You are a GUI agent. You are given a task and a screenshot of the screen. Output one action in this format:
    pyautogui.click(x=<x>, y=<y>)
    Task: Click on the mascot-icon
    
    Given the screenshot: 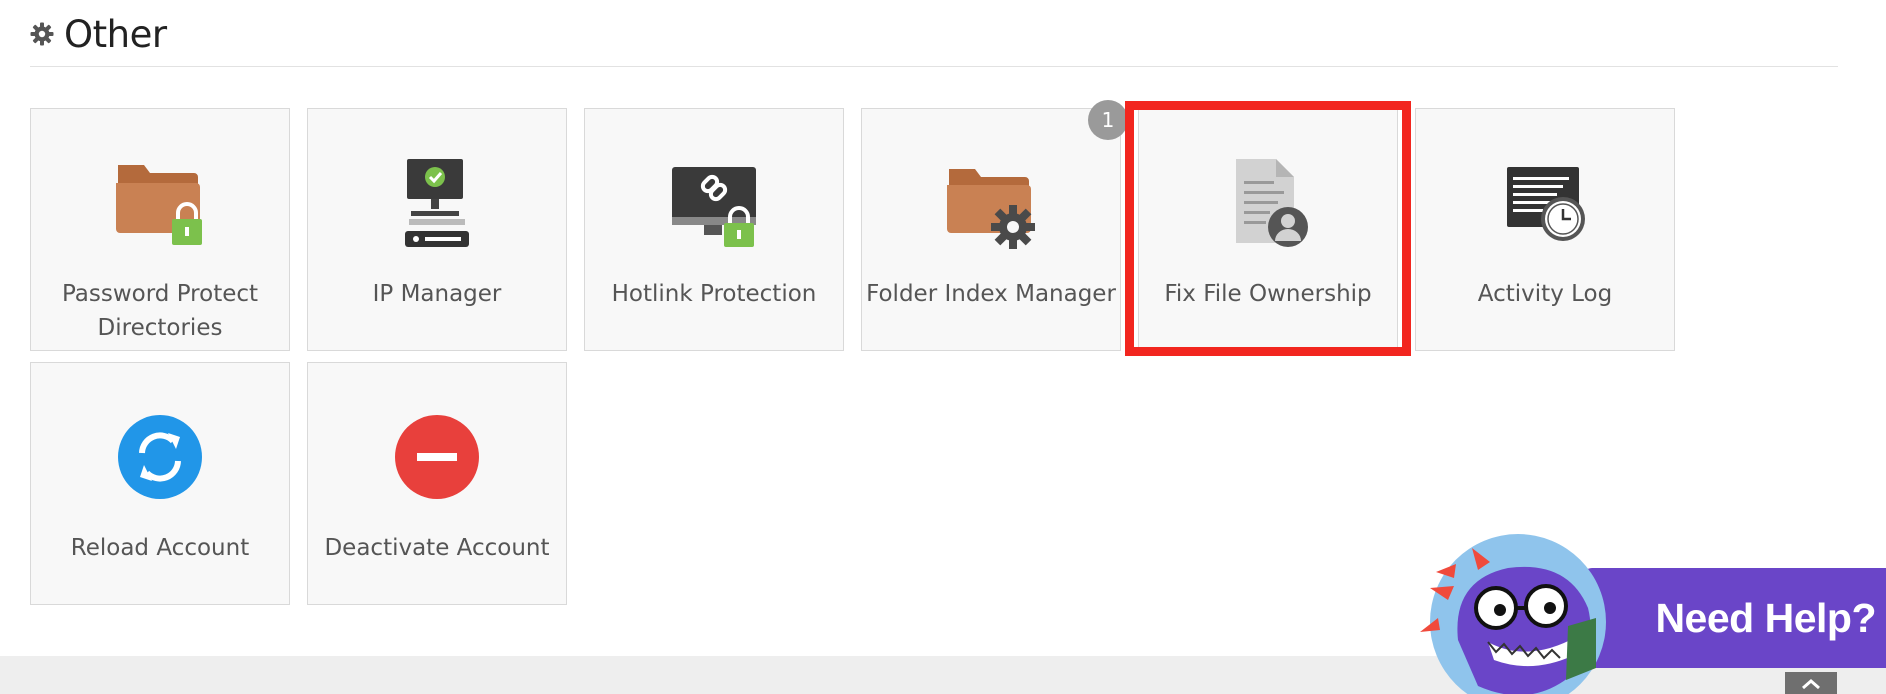 What is the action you would take?
    pyautogui.click(x=1513, y=612)
    